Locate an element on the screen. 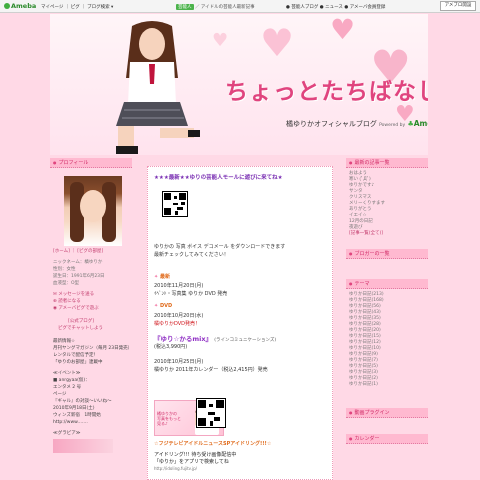 This screenshot has width=480, height=480. profile-info: 性別：女性 is located at coordinates (64, 269).